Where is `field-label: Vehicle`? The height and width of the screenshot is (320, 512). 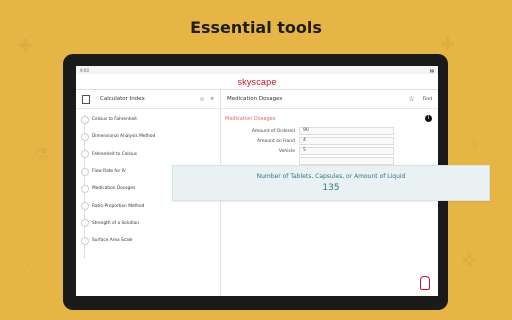
field-label: Vehicle is located at coordinates (286, 151).